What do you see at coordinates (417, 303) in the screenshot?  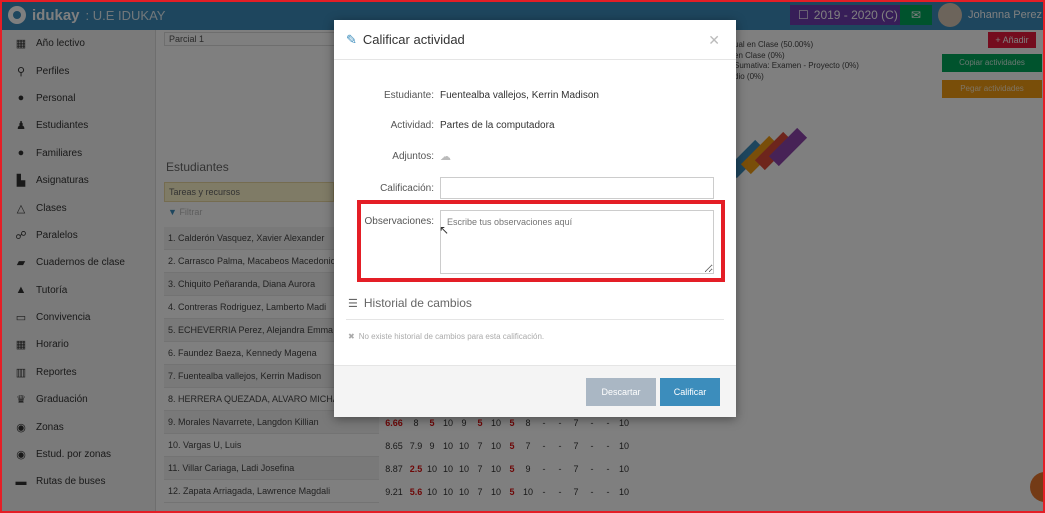 I see `history-title-text: Historial de cambios` at bounding box center [417, 303].